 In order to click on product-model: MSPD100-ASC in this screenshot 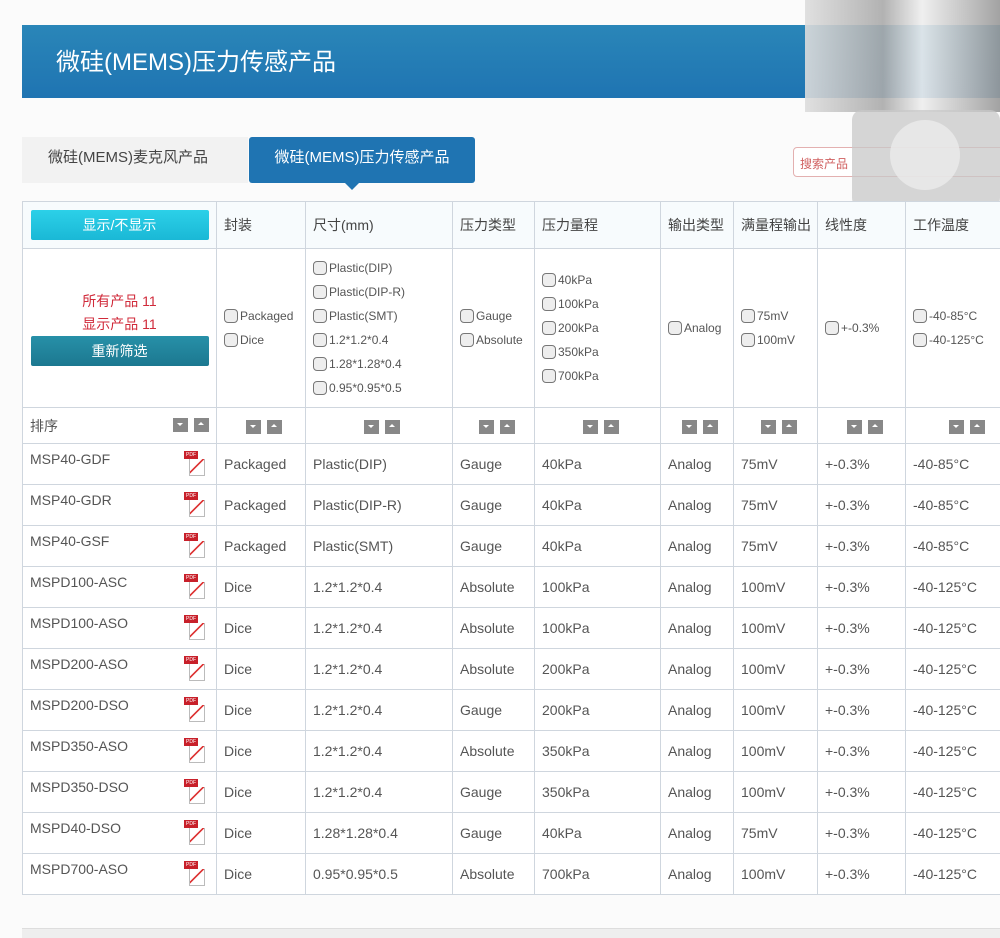, I will do `click(78, 582)`.